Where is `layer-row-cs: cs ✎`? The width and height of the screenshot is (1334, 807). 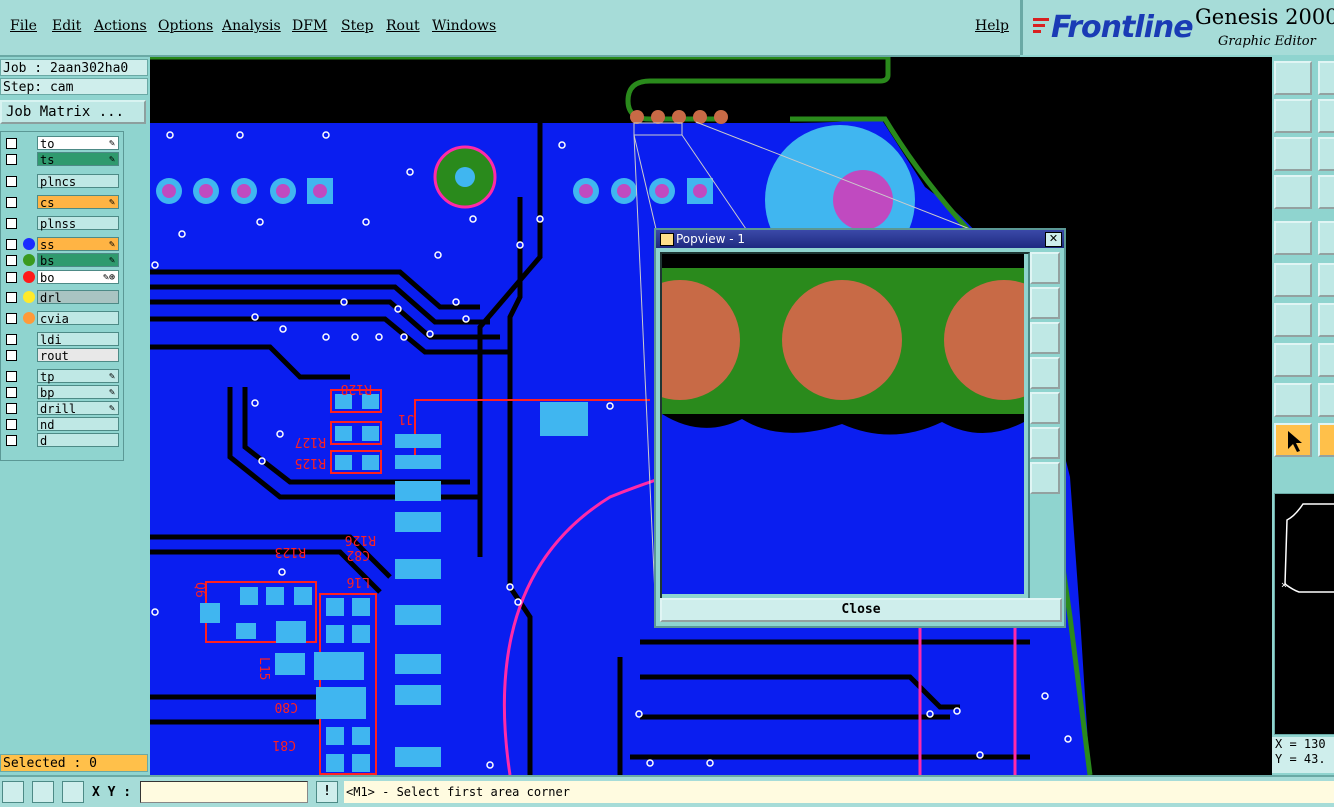 layer-row-cs: cs ✎ is located at coordinates (62, 202).